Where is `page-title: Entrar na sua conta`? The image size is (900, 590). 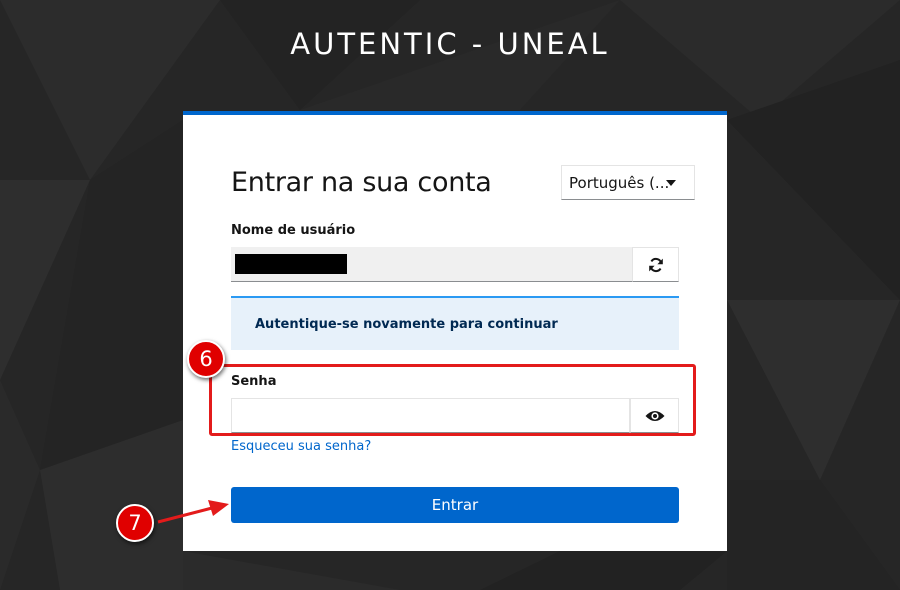 page-title: Entrar na sua conta is located at coordinates (361, 182).